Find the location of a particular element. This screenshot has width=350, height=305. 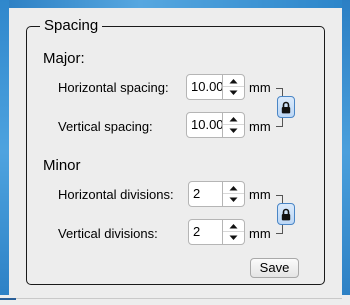

window-accent-right is located at coordinates (346, 152).